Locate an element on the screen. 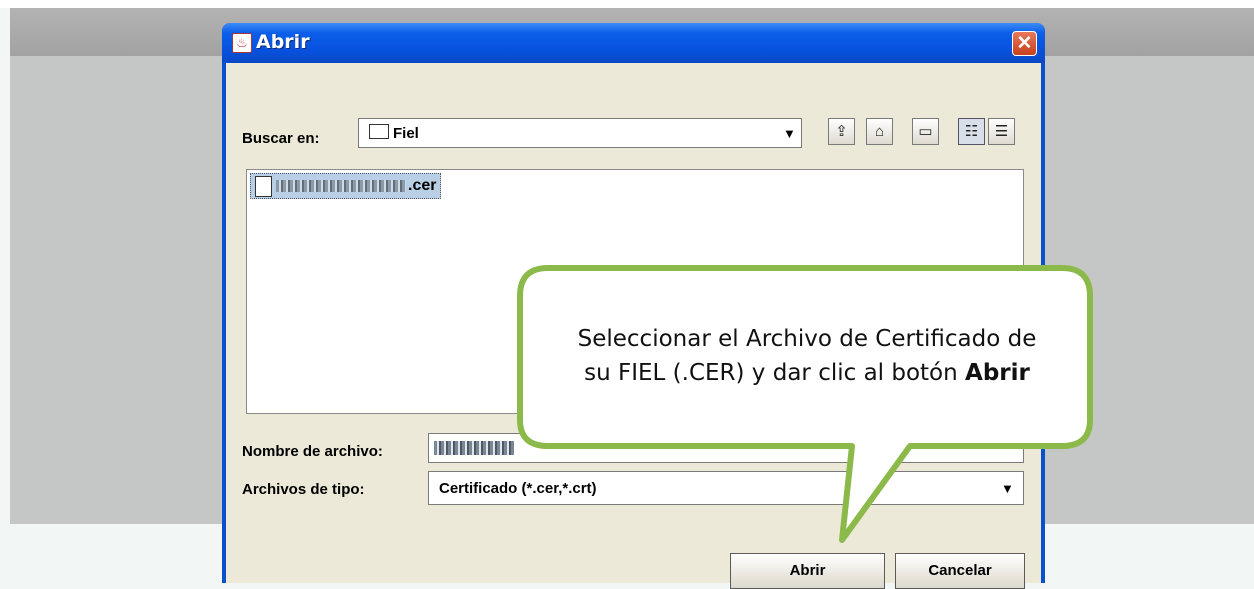 The height and width of the screenshot is (589, 1254). callout-line-2: su FIEL (.CER) y dar clic al botón Abrir is located at coordinates (807, 373).